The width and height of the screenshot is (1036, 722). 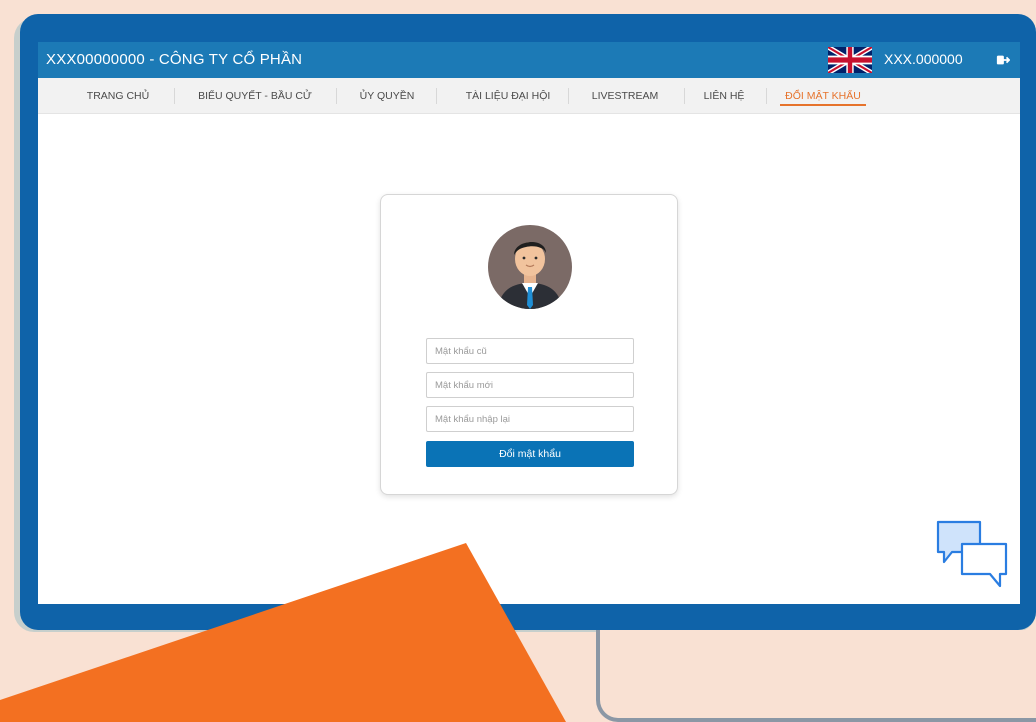 What do you see at coordinates (625, 96) in the screenshot?
I see `nav-item-livestream: LIVESTREAM` at bounding box center [625, 96].